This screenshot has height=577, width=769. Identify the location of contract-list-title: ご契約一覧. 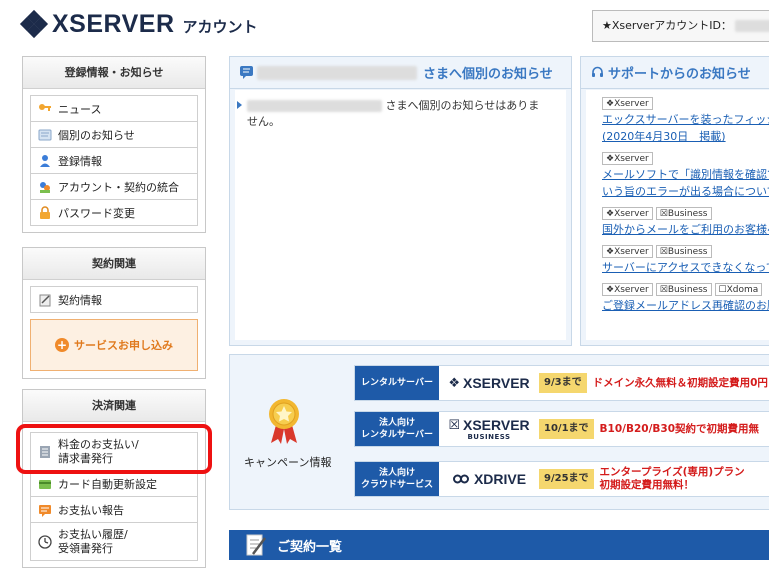
(310, 547).